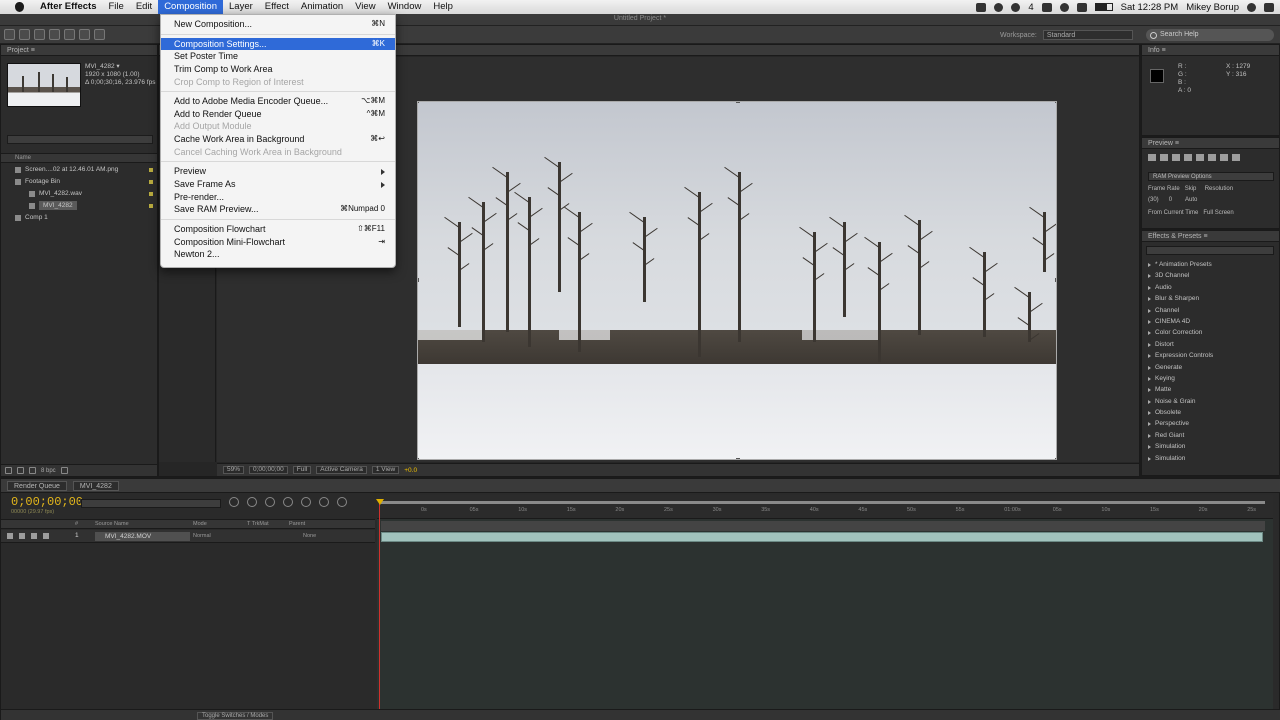  Describe the element at coordinates (981, 7) in the screenshot. I see `screen-icon` at that location.